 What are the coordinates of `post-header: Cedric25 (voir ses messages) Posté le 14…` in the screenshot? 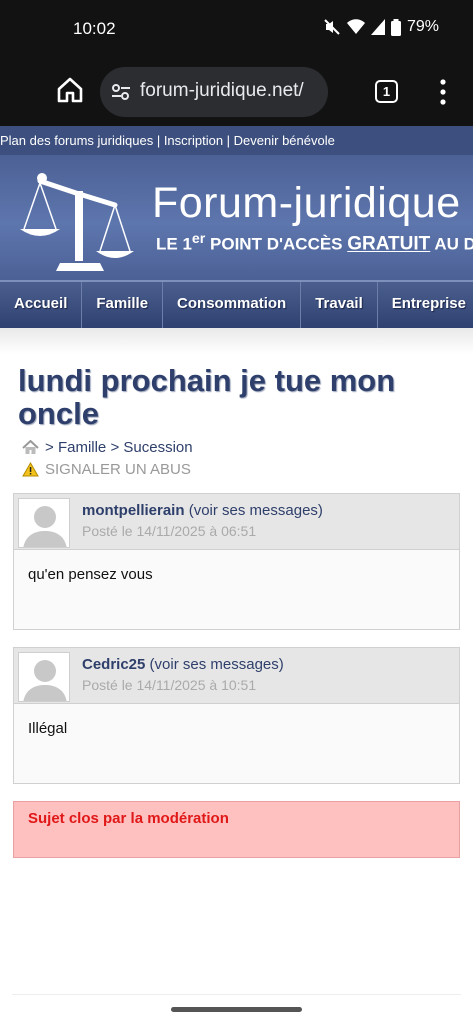 It's located at (236, 676).